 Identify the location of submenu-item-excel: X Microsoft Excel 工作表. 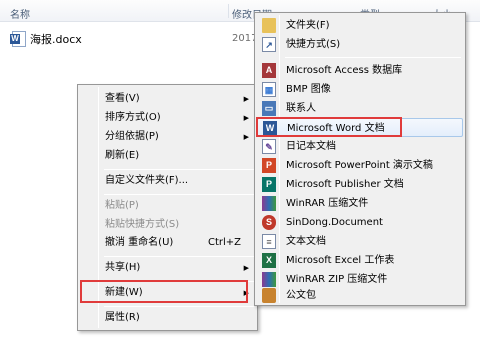
(360, 260).